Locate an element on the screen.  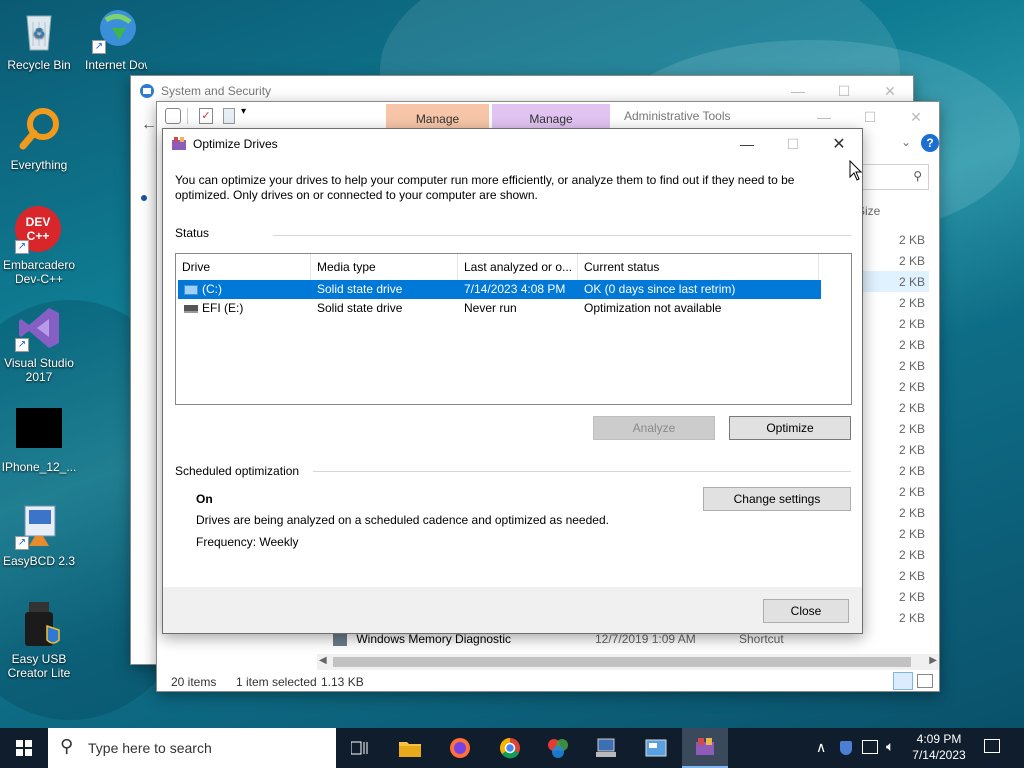
column-header-media-type: Media type is located at coordinates (384, 267).